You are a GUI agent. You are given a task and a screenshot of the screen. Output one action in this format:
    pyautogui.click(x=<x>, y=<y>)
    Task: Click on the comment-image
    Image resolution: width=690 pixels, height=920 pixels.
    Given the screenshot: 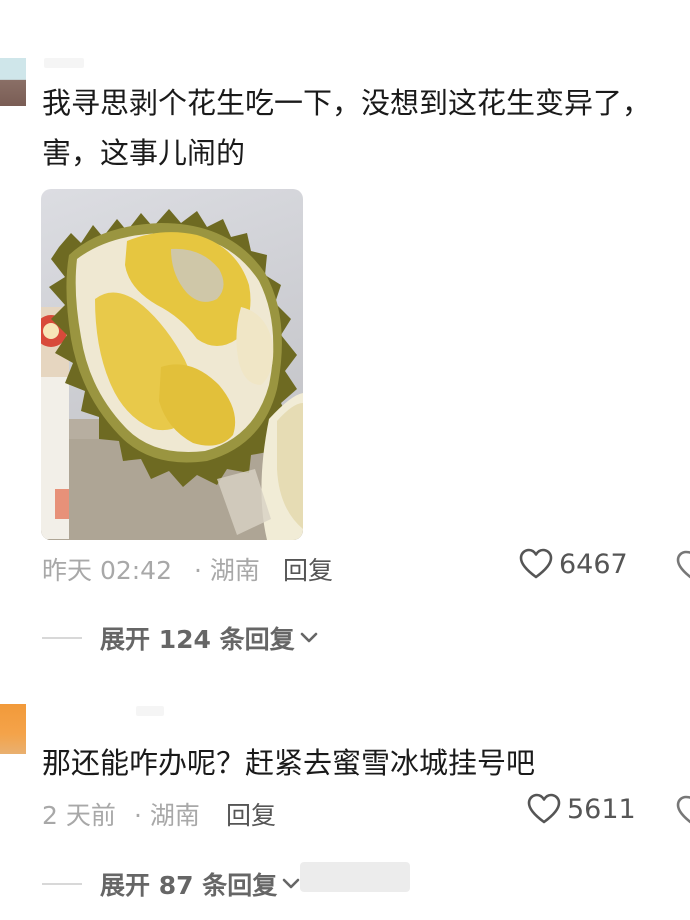 What is the action you would take?
    pyautogui.click(x=172, y=364)
    